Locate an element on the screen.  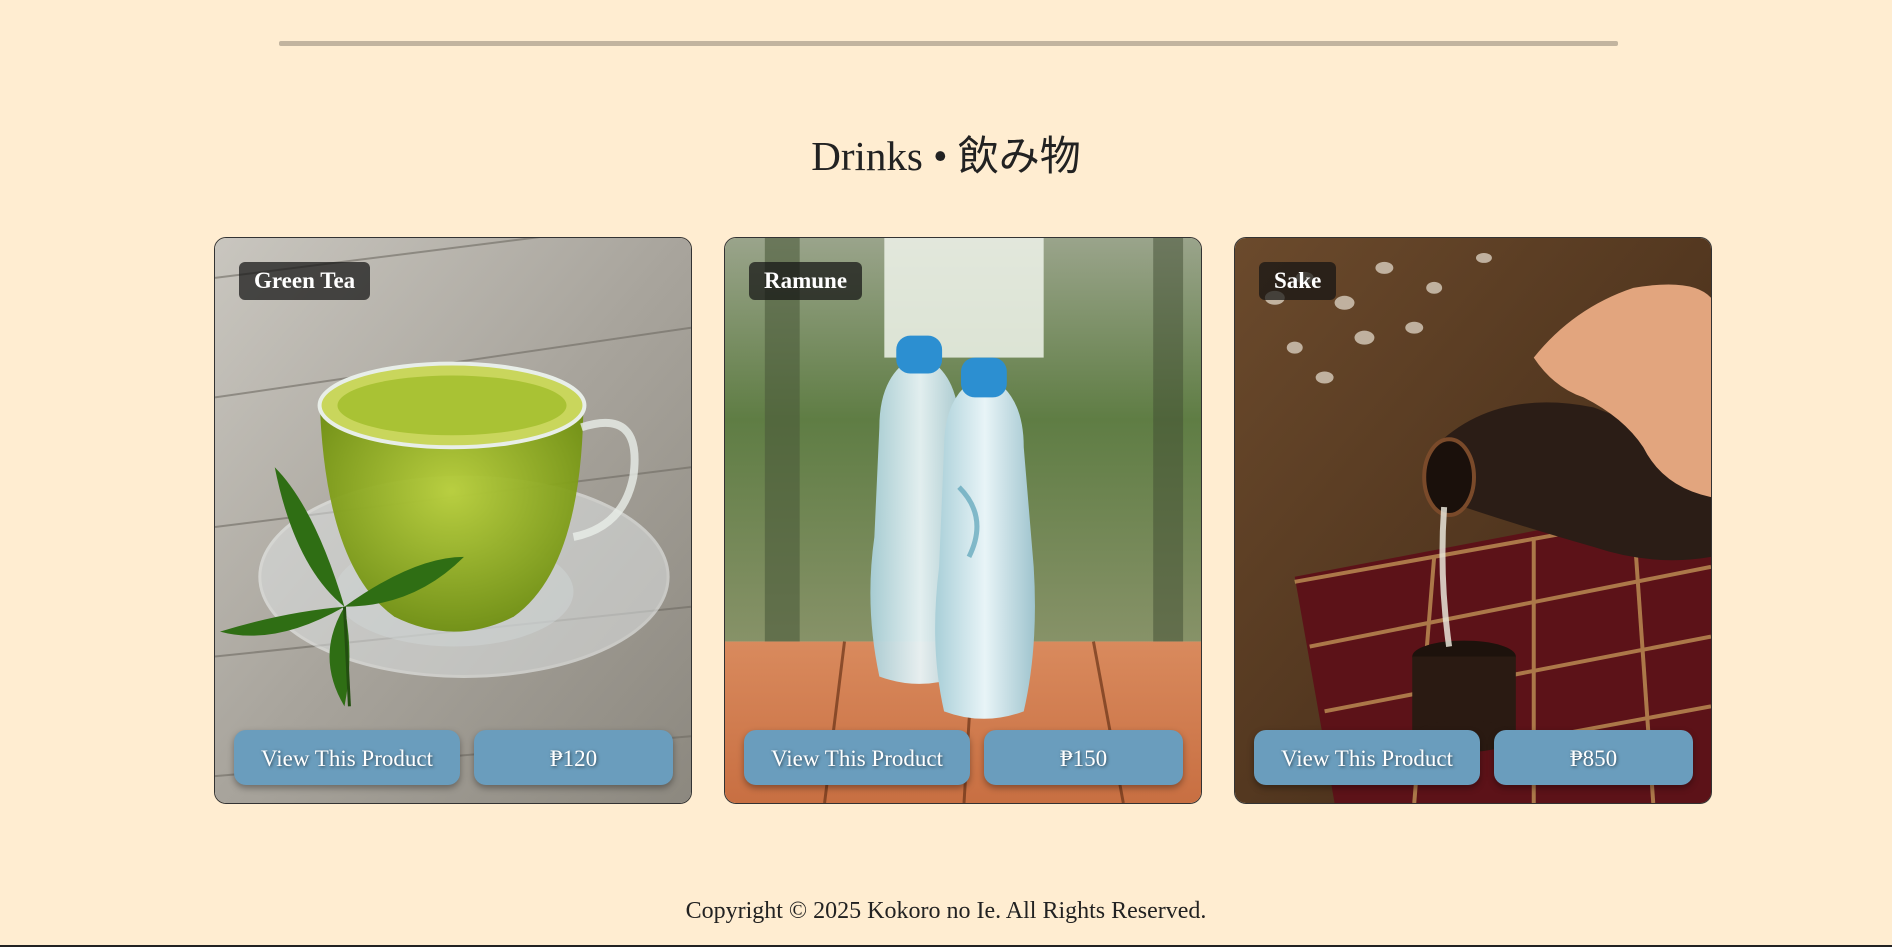
section-title: Drinks • 飲み物 is located at coordinates (946, 156).